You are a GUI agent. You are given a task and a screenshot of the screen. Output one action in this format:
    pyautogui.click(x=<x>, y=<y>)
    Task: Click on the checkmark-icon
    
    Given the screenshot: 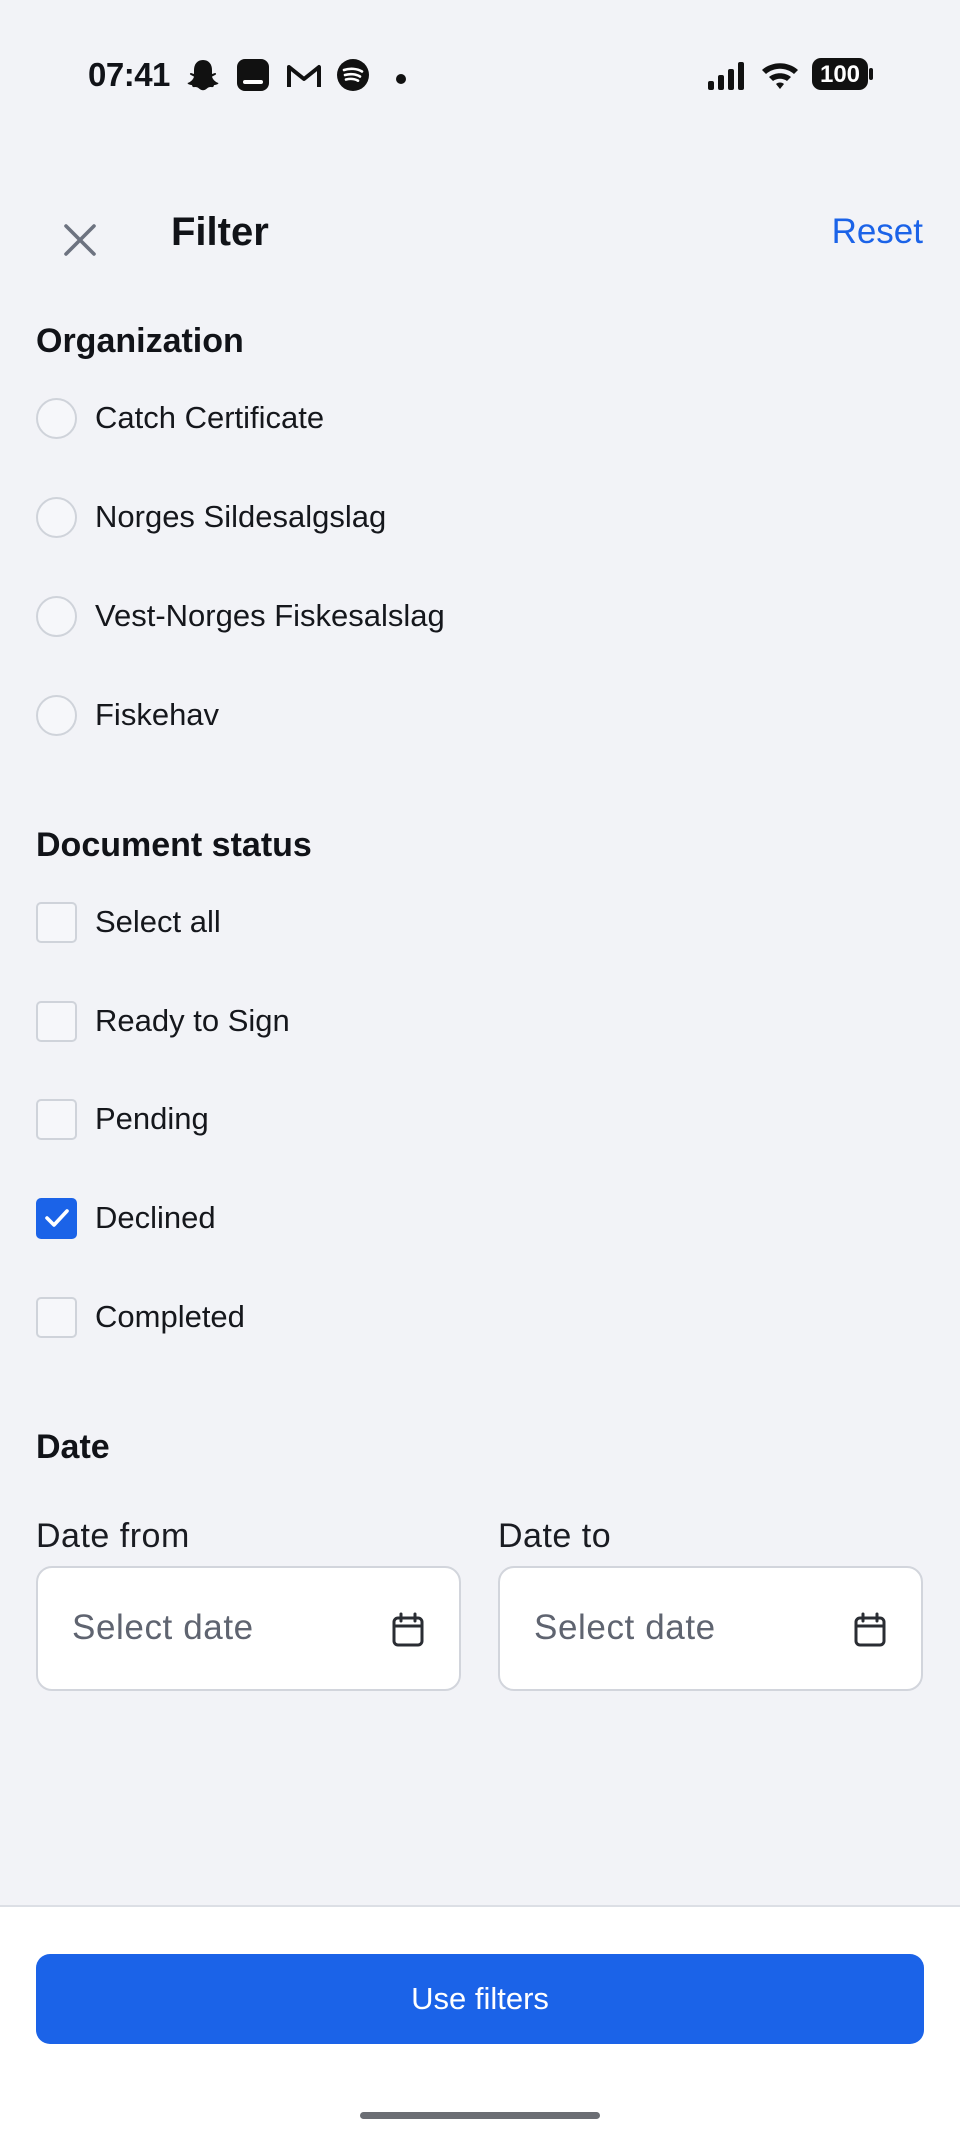 What is the action you would take?
    pyautogui.click(x=56, y=1218)
    